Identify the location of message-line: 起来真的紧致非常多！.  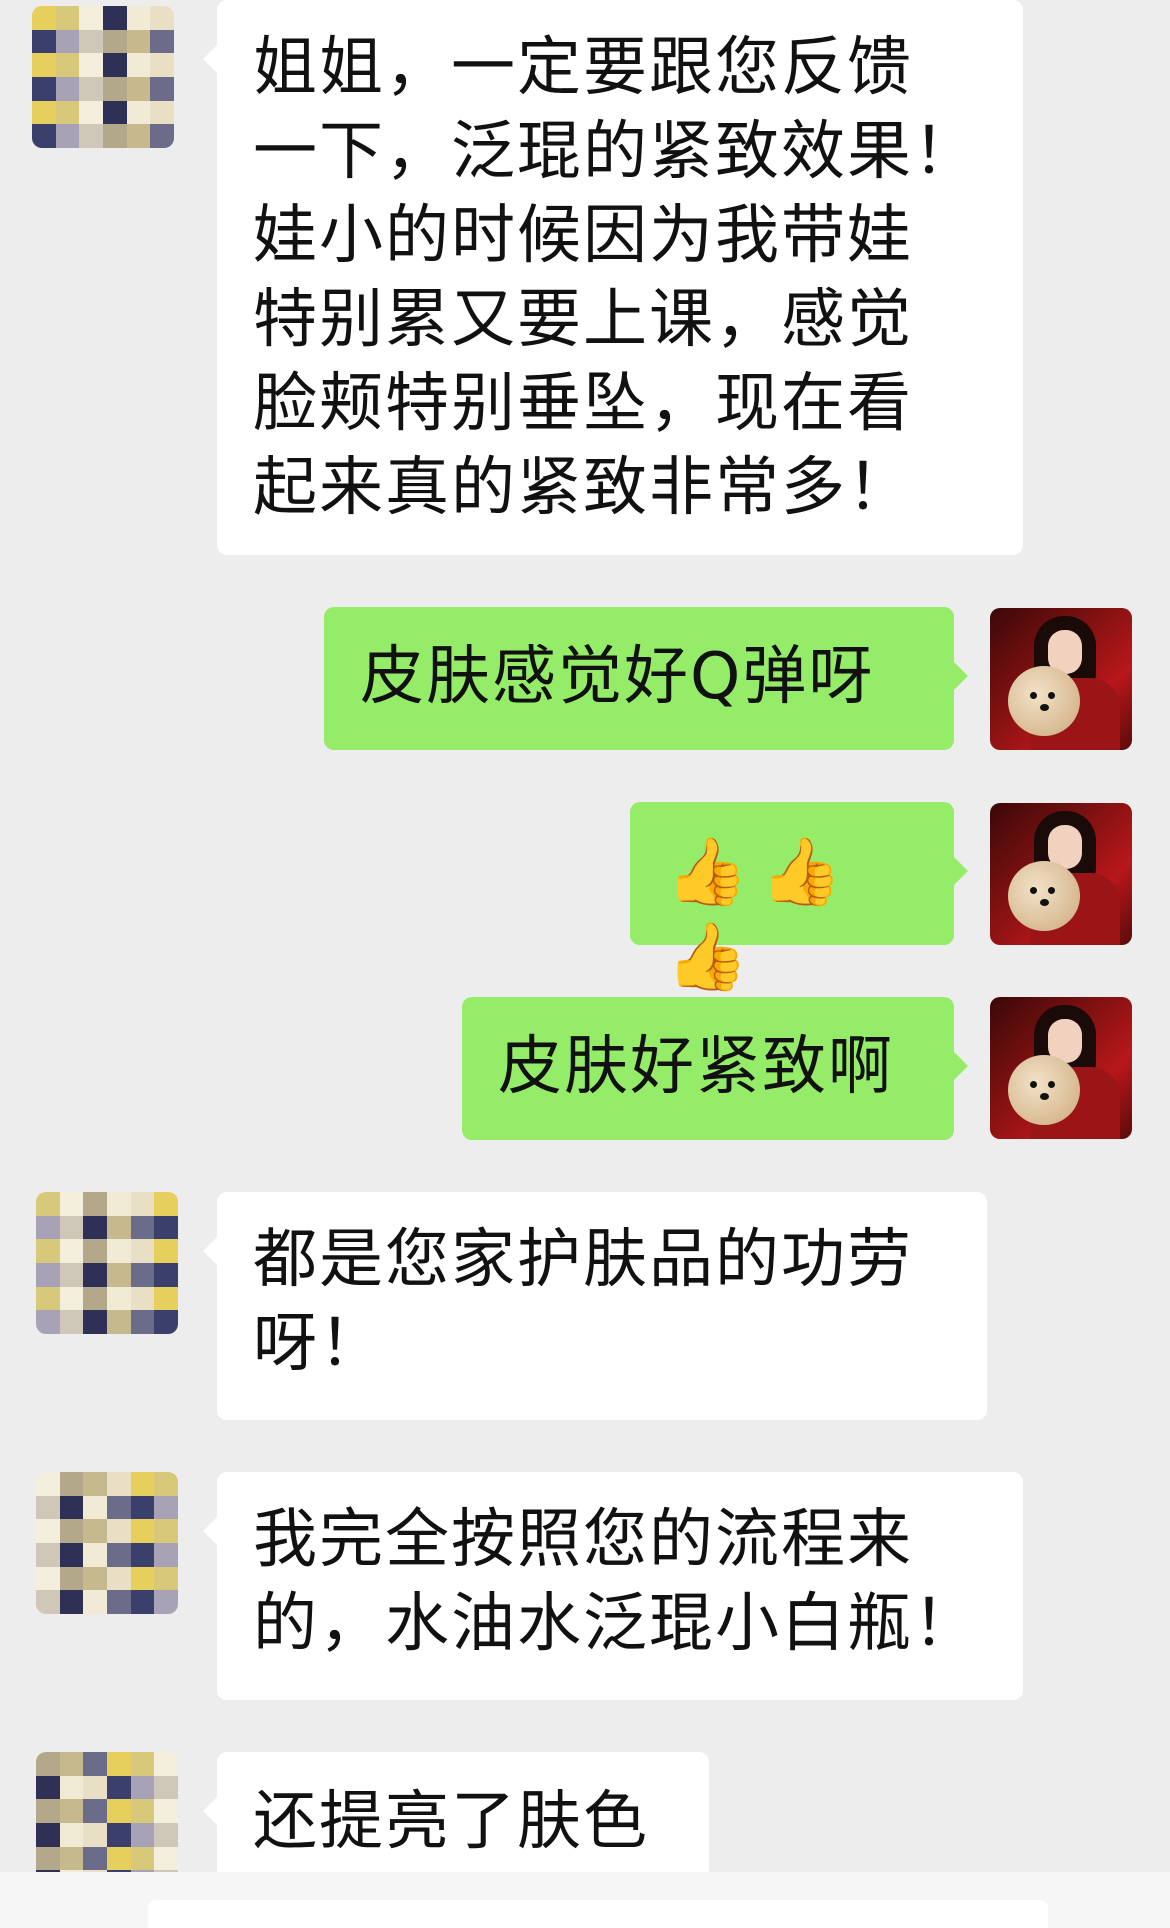
(583, 488).